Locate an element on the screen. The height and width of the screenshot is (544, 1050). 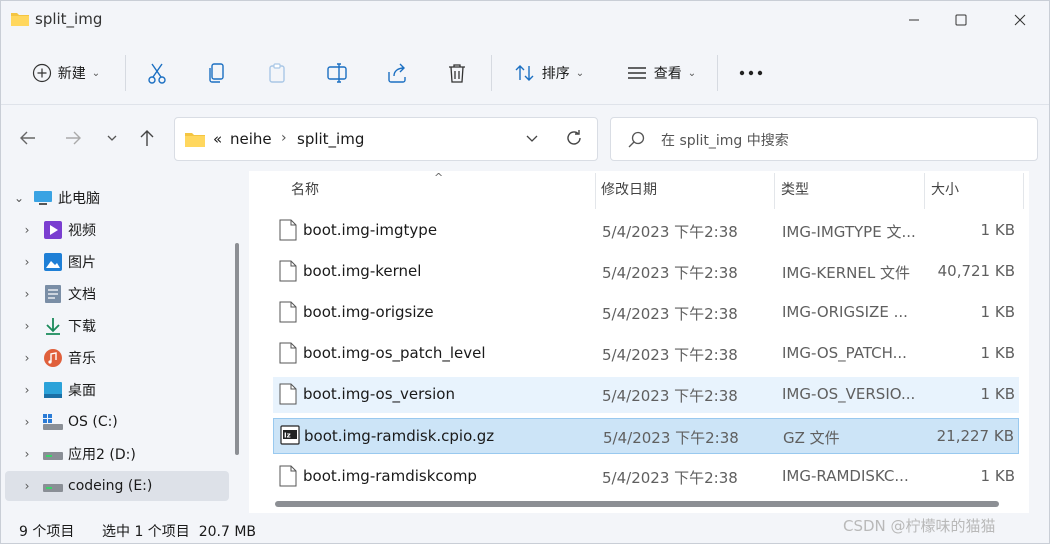
column-header-modified: 修改日期 is located at coordinates (629, 189).